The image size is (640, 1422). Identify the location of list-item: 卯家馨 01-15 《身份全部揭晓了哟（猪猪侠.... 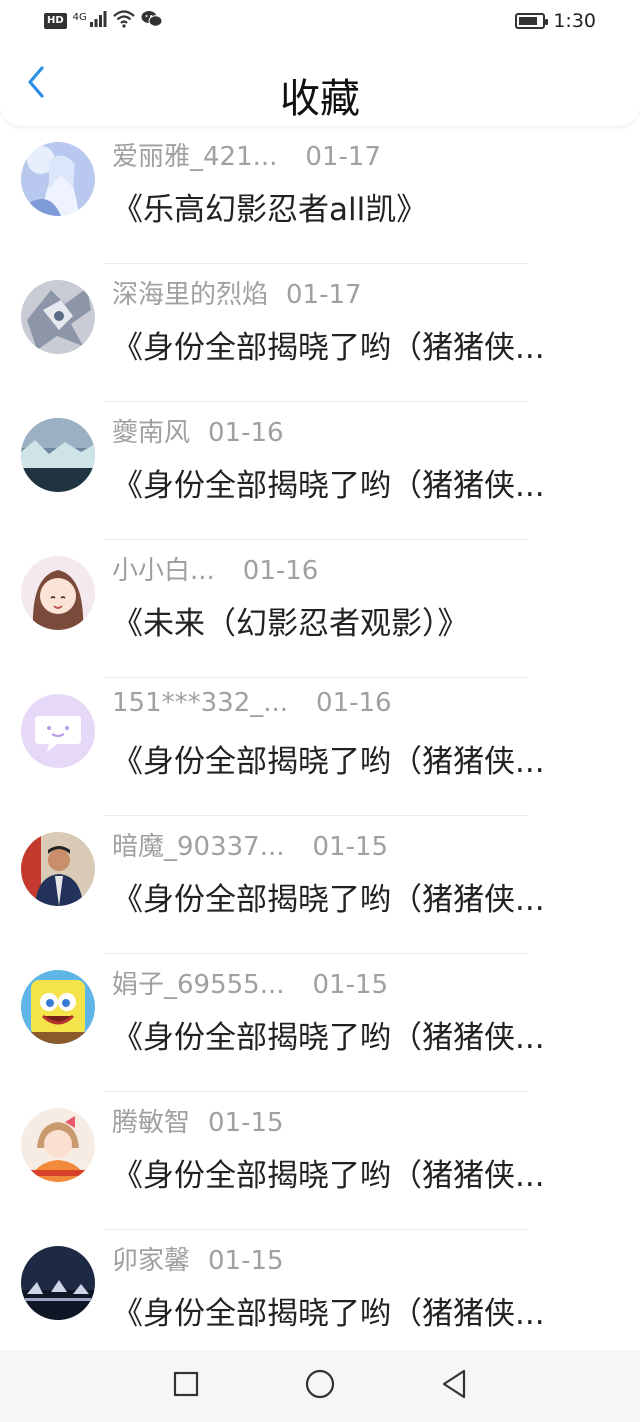
(320, 1290).